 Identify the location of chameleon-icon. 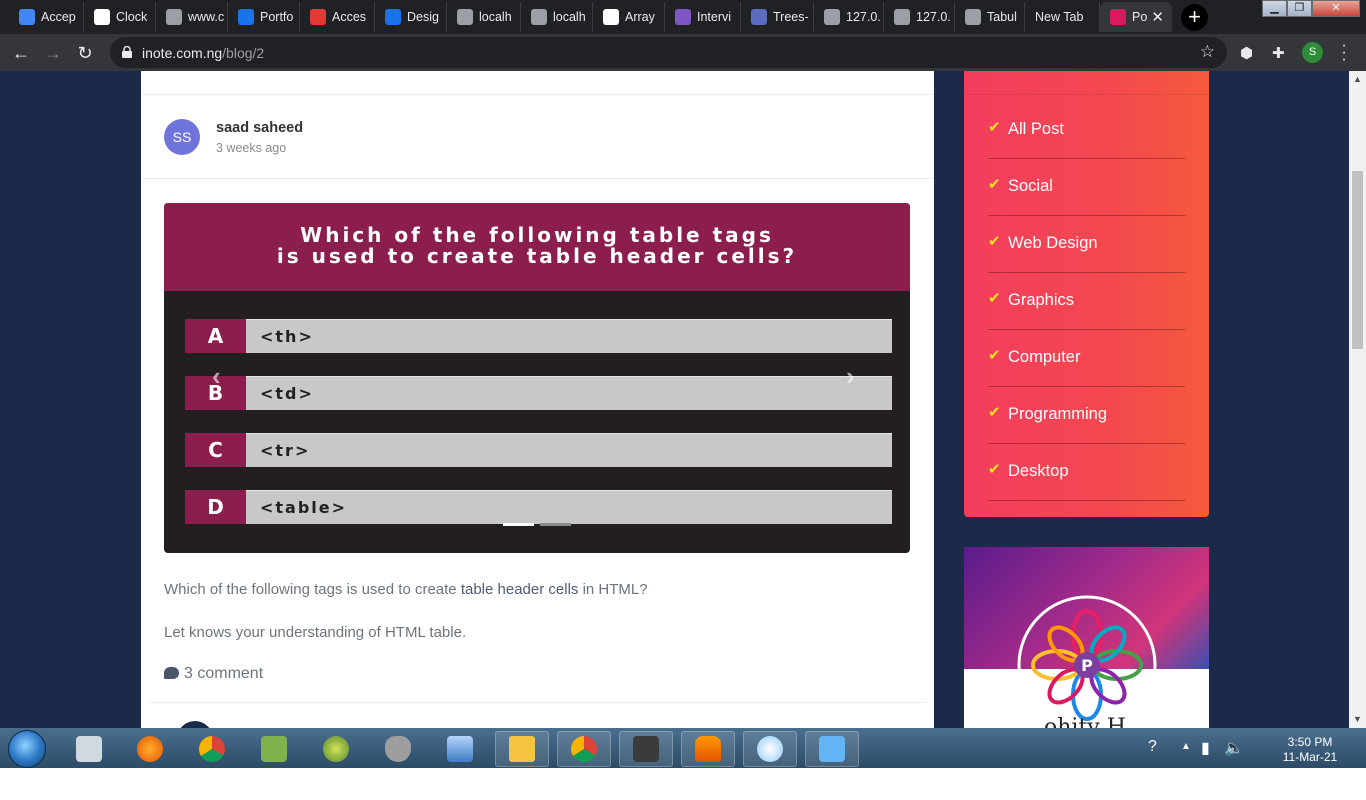
(336, 749).